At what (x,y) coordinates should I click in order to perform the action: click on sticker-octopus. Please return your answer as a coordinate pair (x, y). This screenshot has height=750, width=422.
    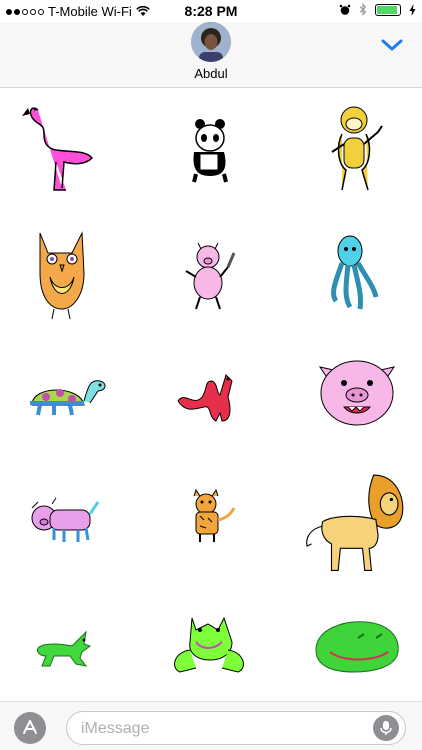
    Looking at the image, I should click on (357, 272).